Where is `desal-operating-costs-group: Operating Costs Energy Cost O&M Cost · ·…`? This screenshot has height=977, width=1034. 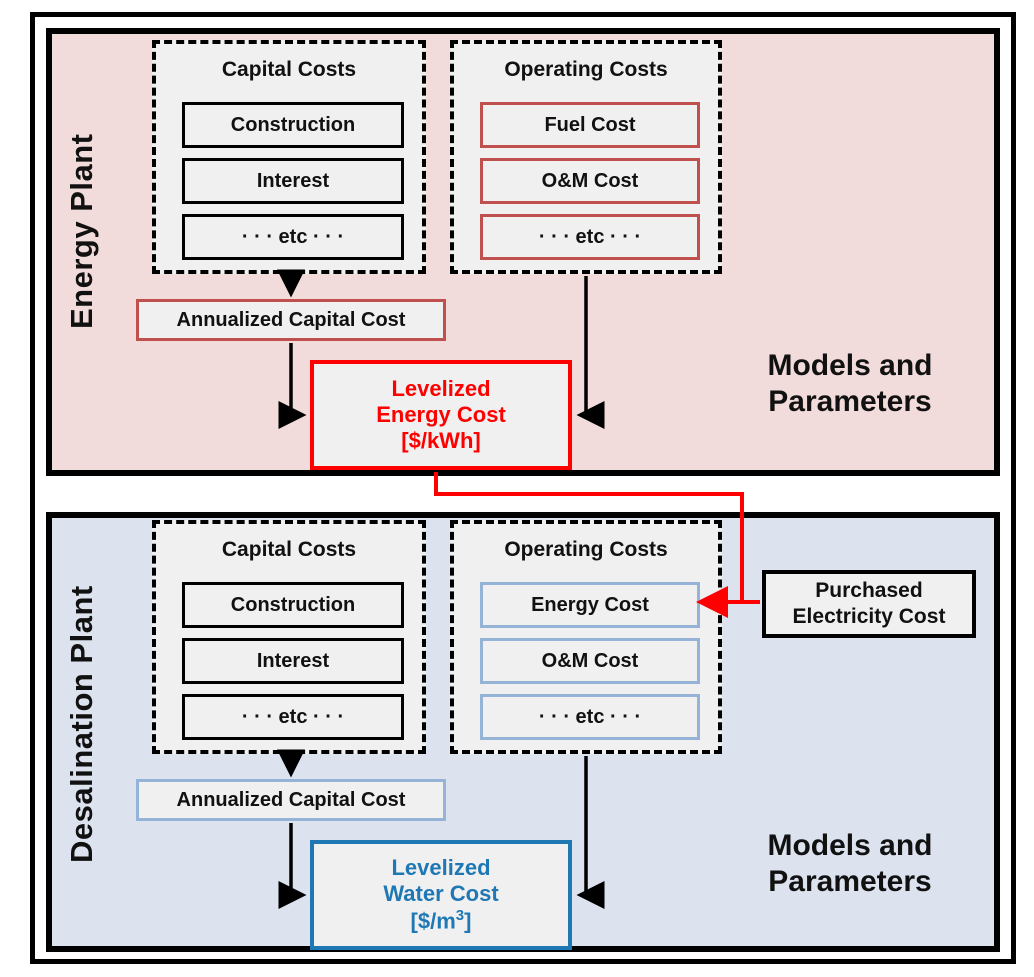
desal-operating-costs-group: Operating Costs Energy Cost O&M Cost · ·… is located at coordinates (586, 637).